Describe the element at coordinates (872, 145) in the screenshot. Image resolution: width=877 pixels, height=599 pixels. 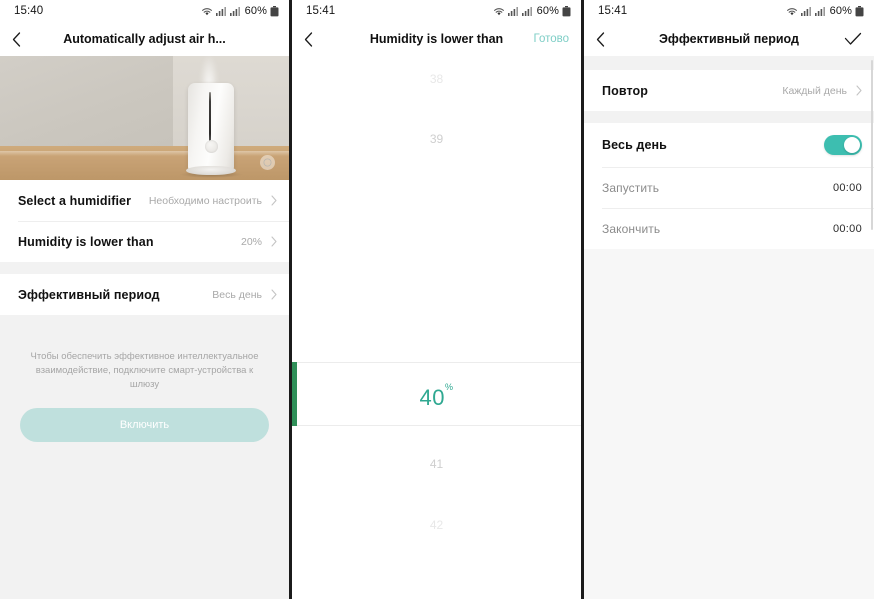
I see `vertical-scrollbar` at that location.